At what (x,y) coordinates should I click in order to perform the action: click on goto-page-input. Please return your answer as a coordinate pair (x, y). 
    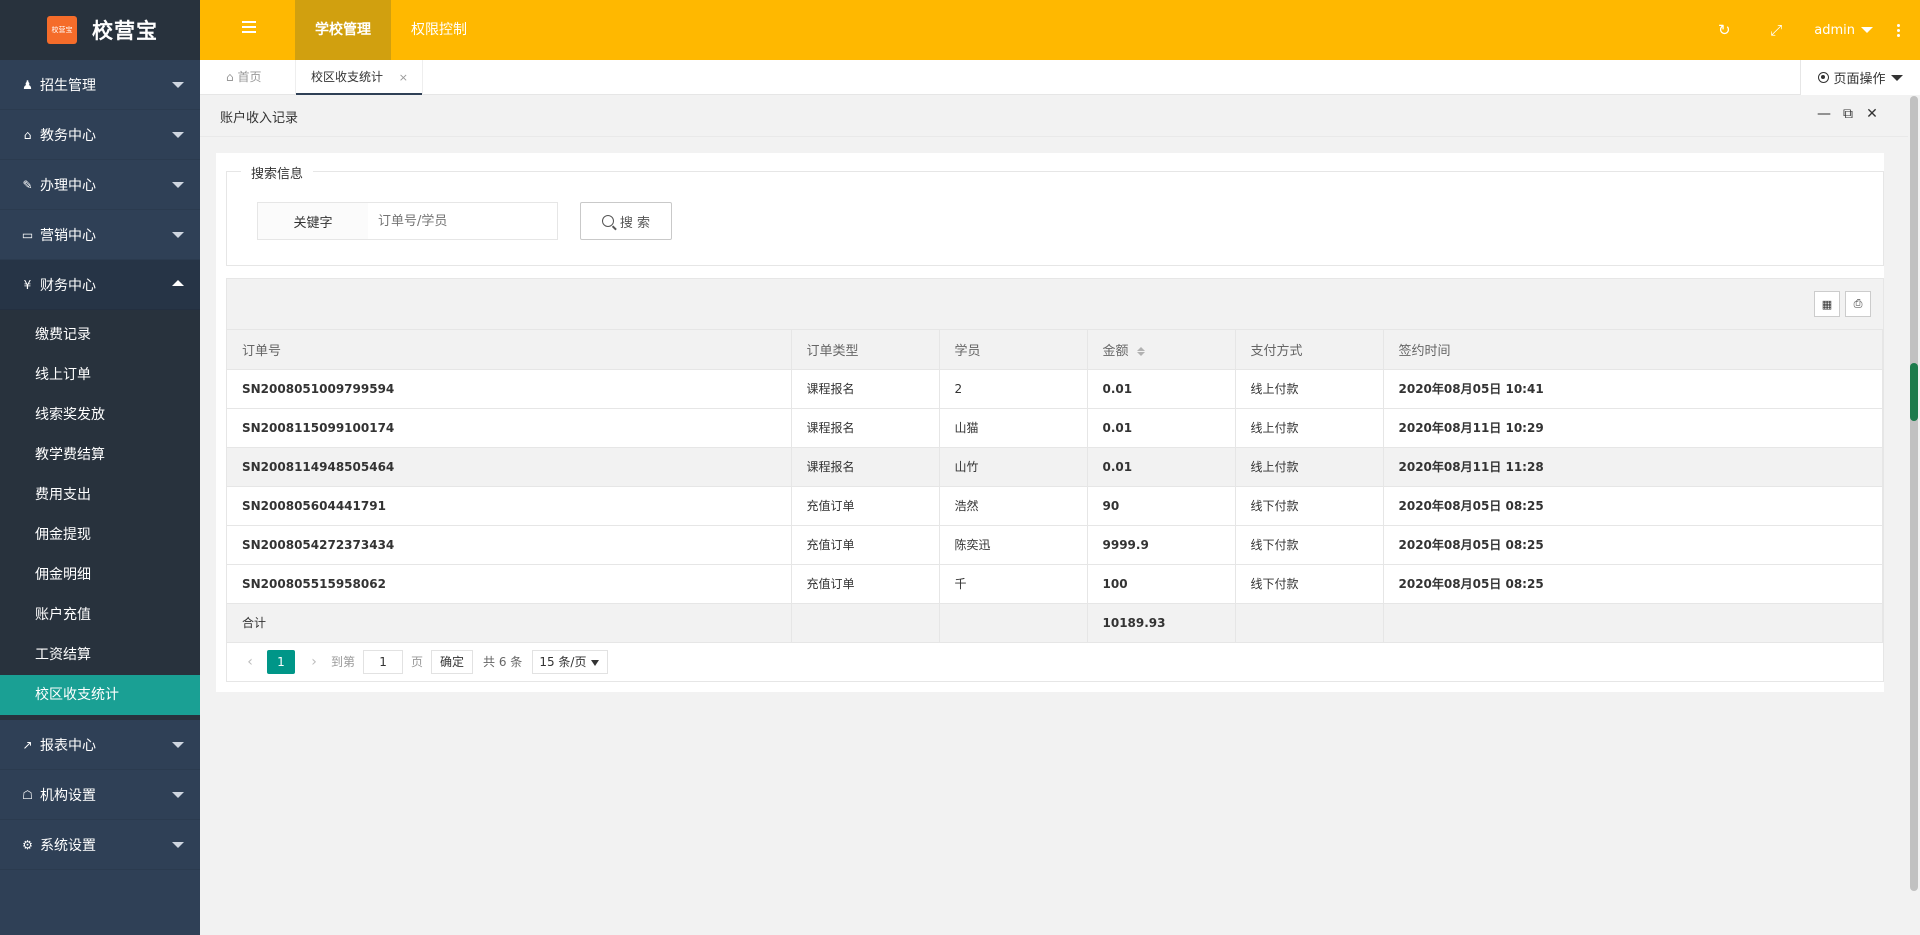
    Looking at the image, I should click on (383, 661).